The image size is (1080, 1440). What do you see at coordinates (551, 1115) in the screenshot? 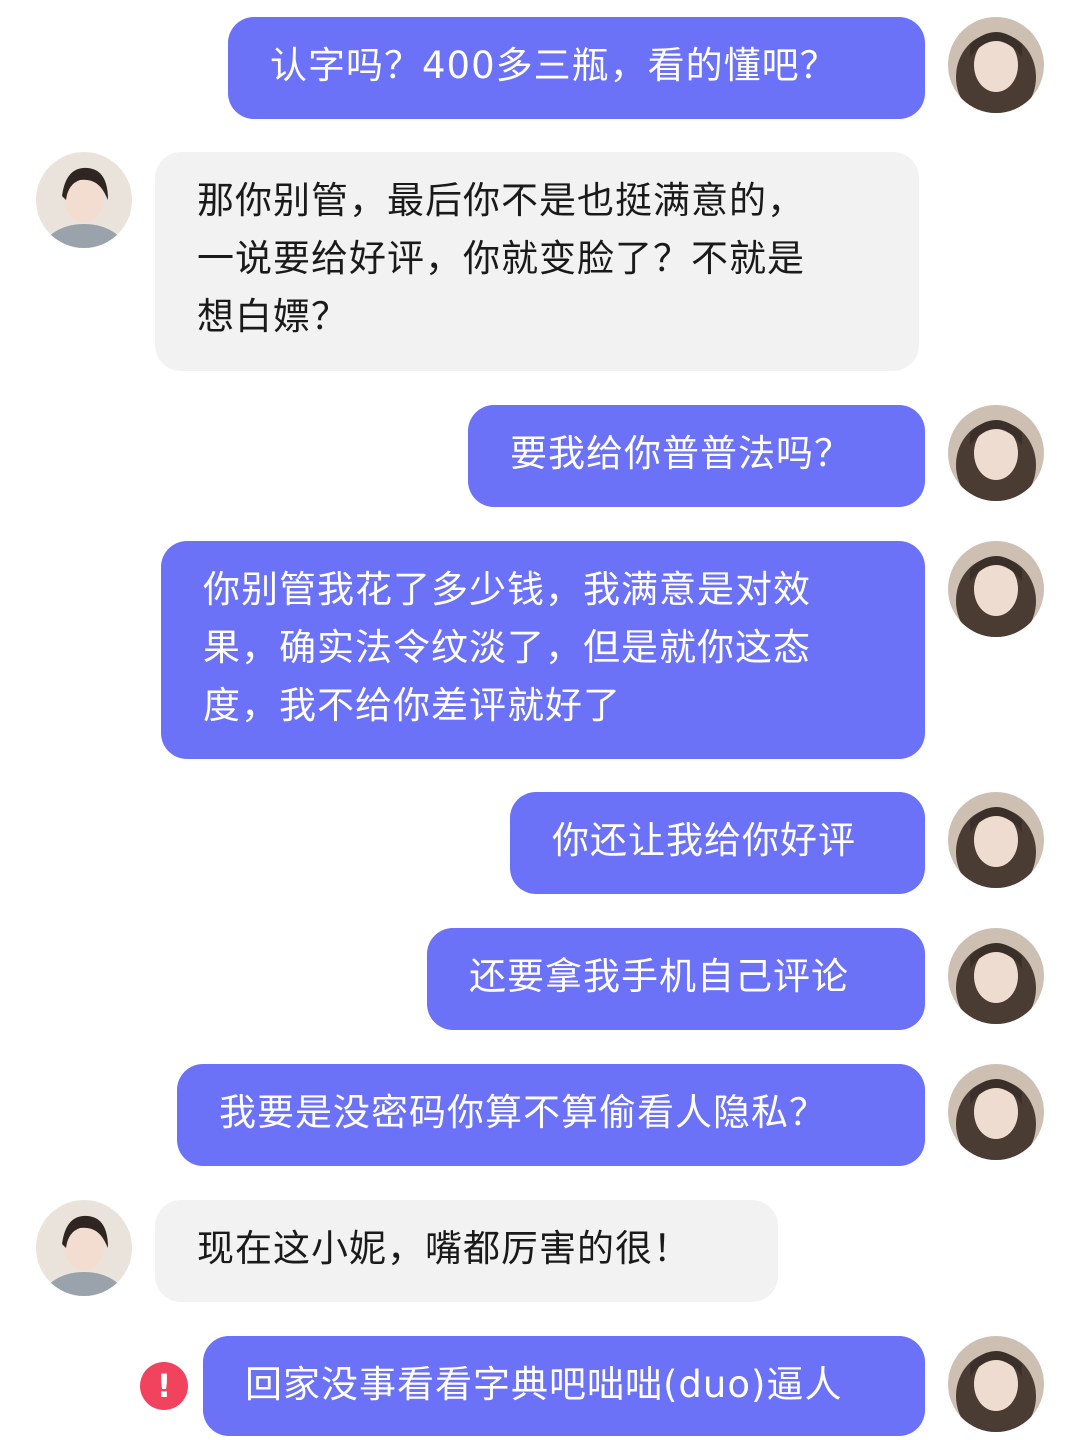
I see `message-bubble-sent: 我要是没密码你算不算偷看人隐私？` at bounding box center [551, 1115].